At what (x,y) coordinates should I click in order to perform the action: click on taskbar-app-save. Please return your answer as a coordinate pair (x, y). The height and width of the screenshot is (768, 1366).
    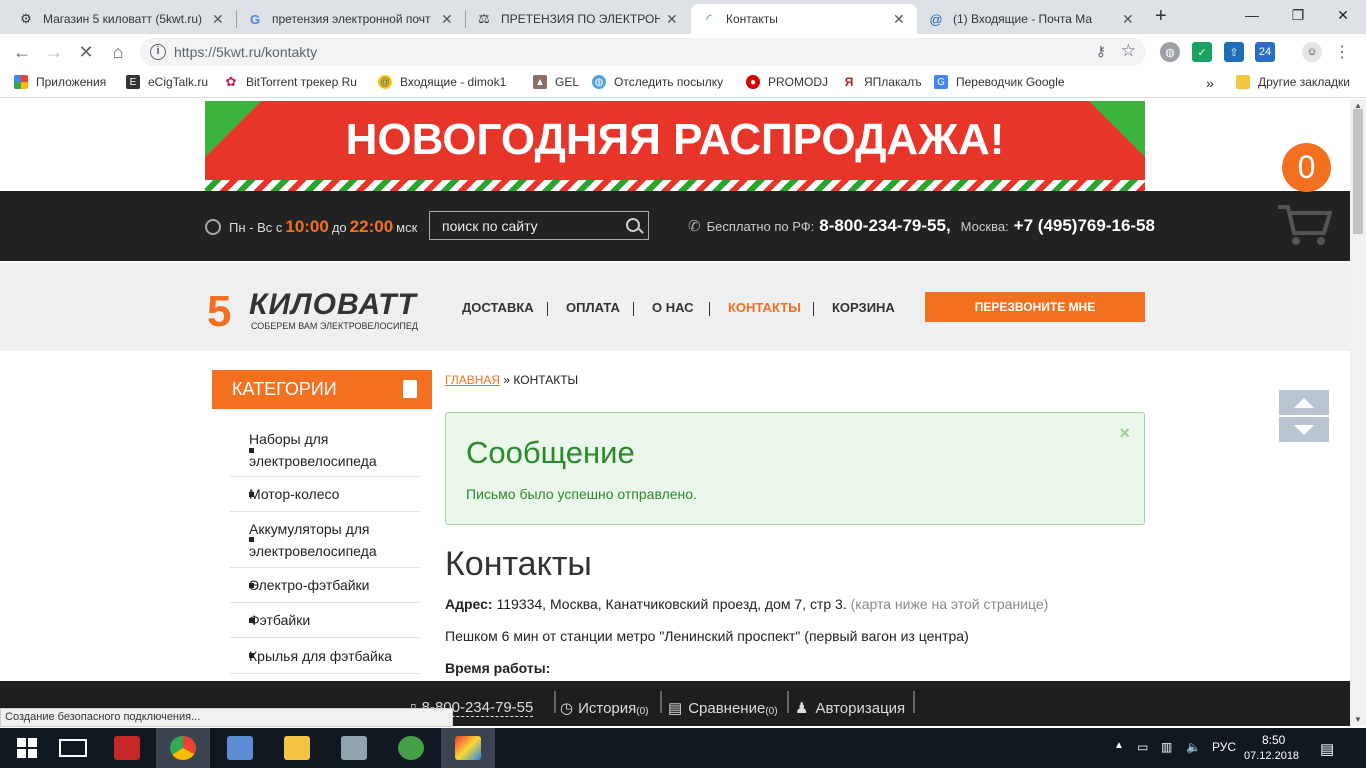
    Looking at the image, I should click on (127, 748).